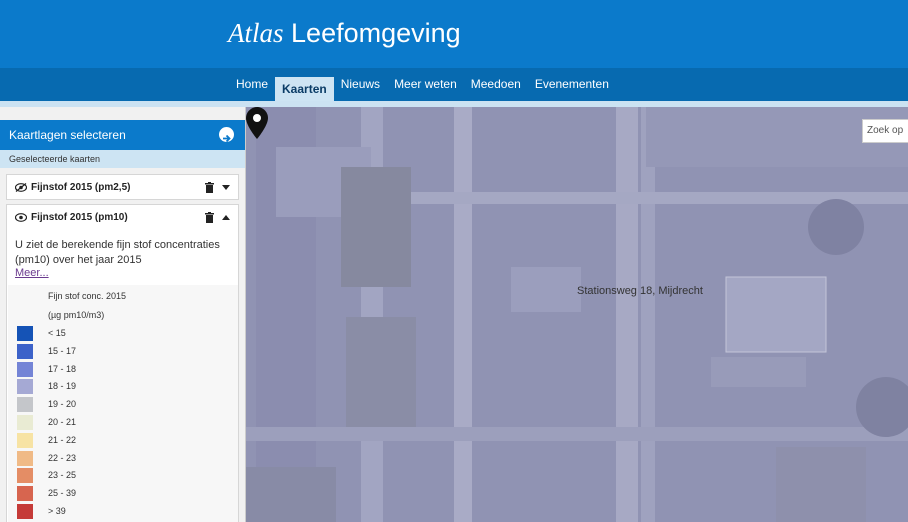  Describe the element at coordinates (62, 493) in the screenshot. I see `legend-label: 25 - 39` at that location.